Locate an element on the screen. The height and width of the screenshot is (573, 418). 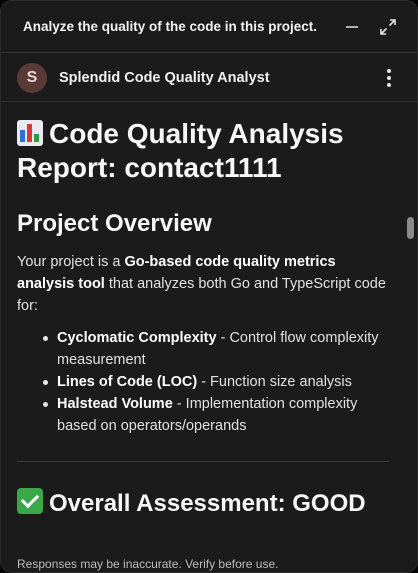
assessment-heading: Overall Assessment: GOOD is located at coordinates (203, 503).